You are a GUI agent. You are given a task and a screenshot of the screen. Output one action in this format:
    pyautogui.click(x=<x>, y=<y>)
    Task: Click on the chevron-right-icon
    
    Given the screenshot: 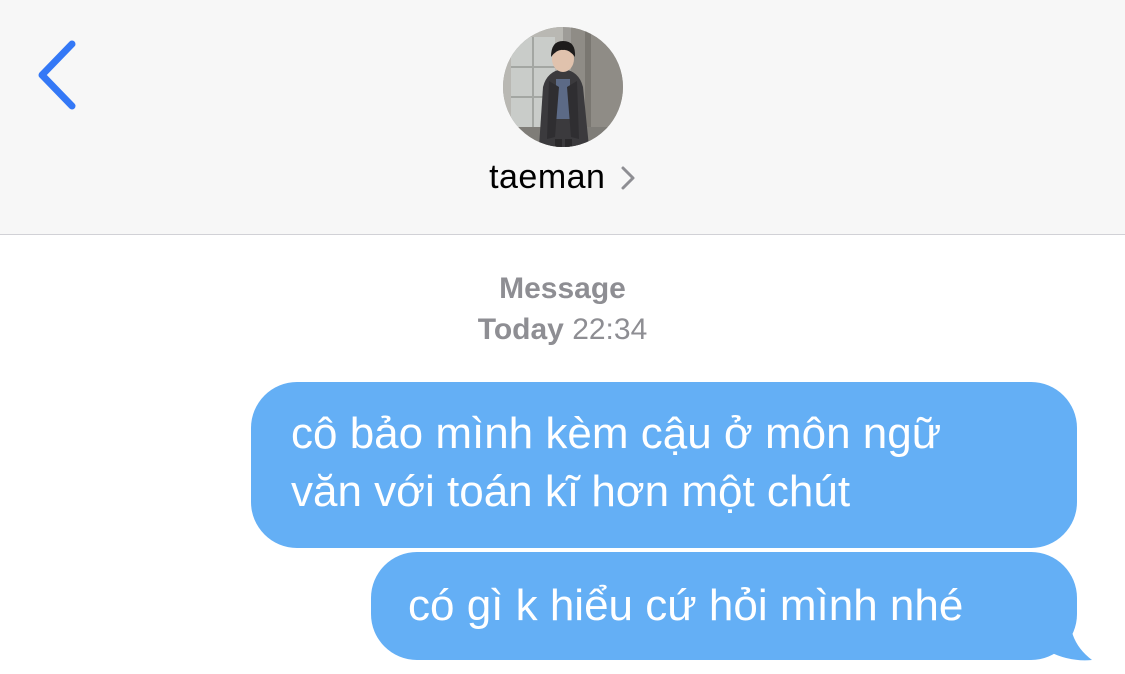 What is the action you would take?
    pyautogui.click(x=628, y=177)
    